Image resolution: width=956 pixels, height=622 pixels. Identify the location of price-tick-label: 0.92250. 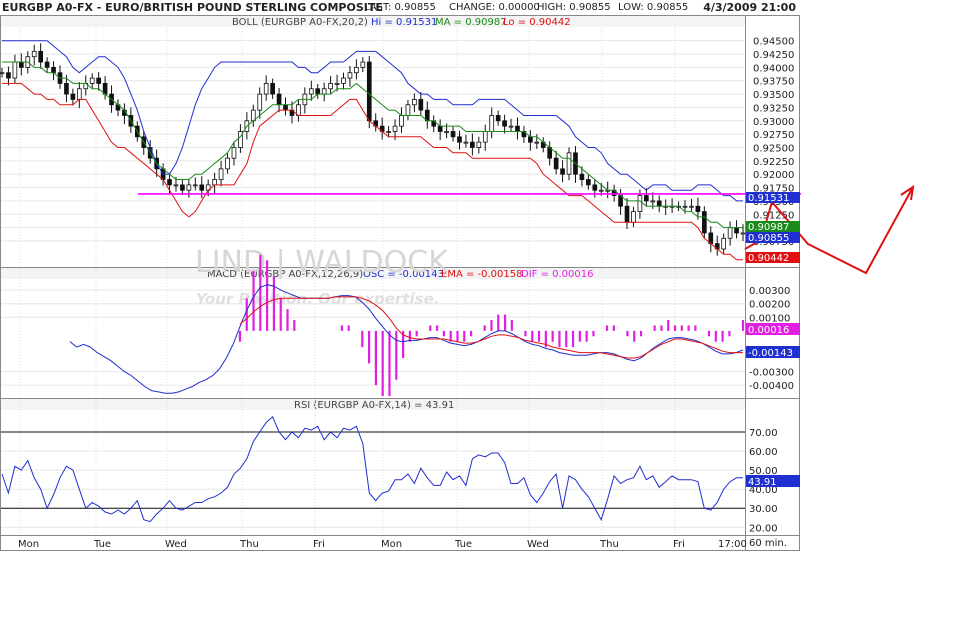
(773, 162).